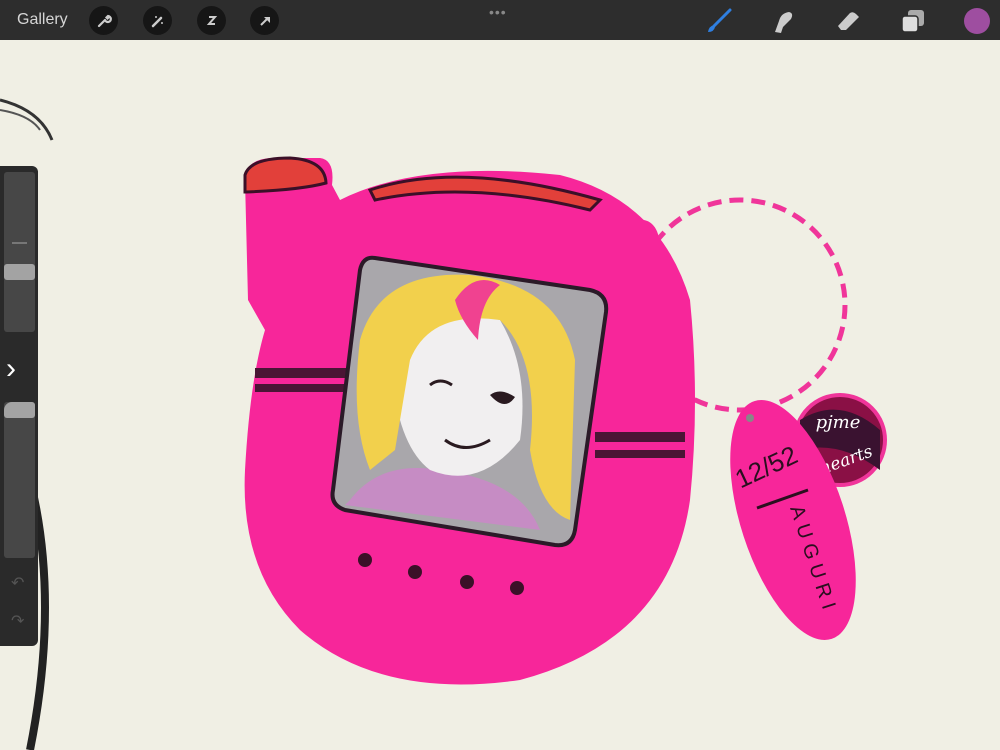  Describe the element at coordinates (19, 410) in the screenshot. I see `opacity-thumb` at that location.